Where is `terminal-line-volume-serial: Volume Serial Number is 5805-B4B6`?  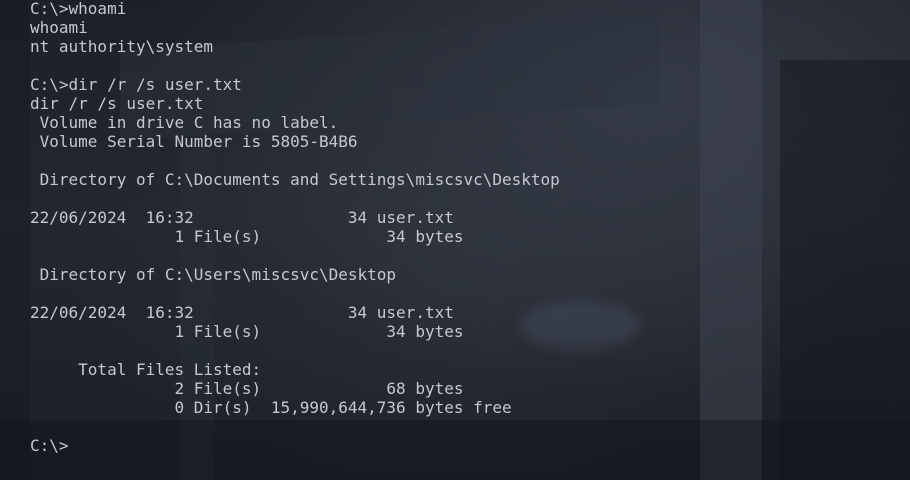
terminal-line-volume-serial: Volume Serial Number is 5805-B4B6 is located at coordinates (194, 141).